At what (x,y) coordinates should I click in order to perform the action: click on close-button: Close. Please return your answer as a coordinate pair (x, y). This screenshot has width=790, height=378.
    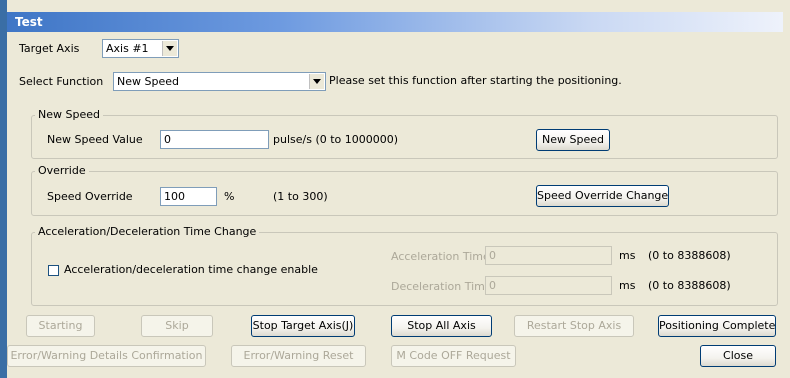
    Looking at the image, I should click on (738, 356).